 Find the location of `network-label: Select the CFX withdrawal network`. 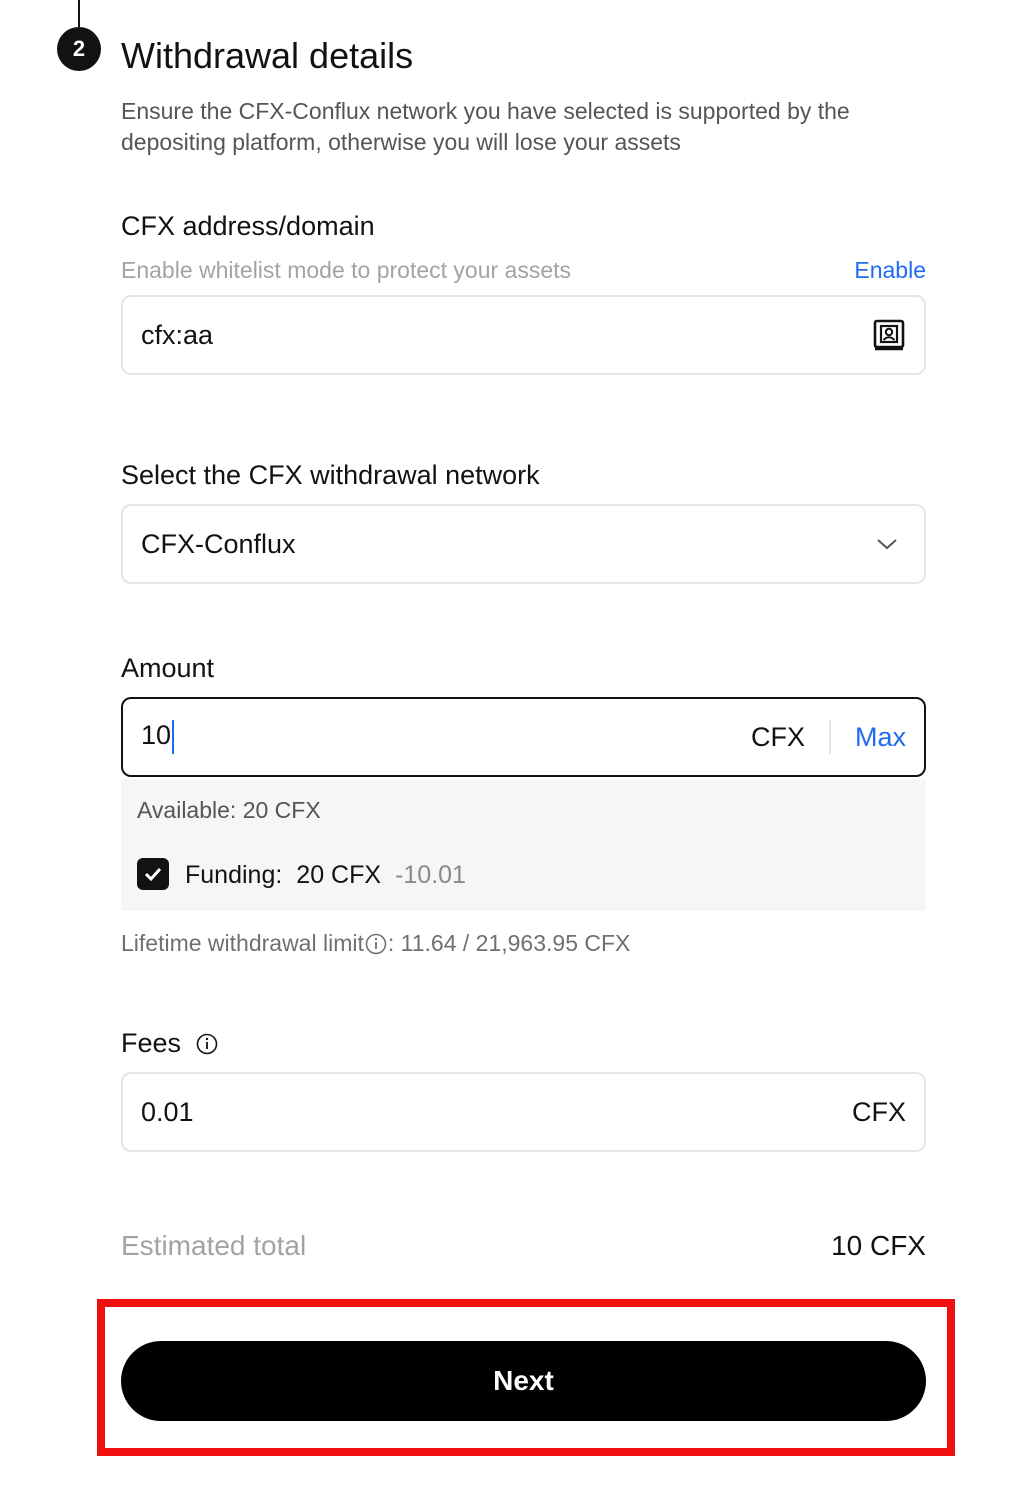

network-label: Select the CFX withdrawal network is located at coordinates (330, 475).